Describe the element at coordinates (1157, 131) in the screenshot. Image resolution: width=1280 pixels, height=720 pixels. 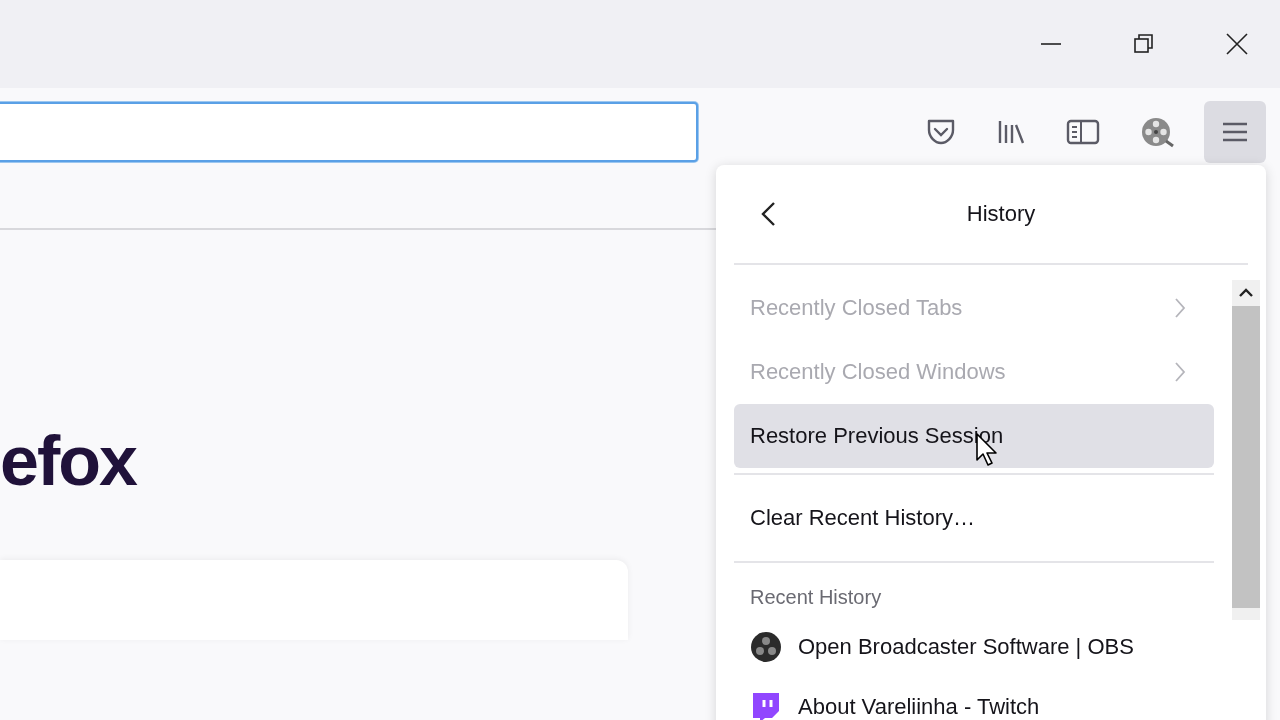
I see `film-reel-icon` at that location.